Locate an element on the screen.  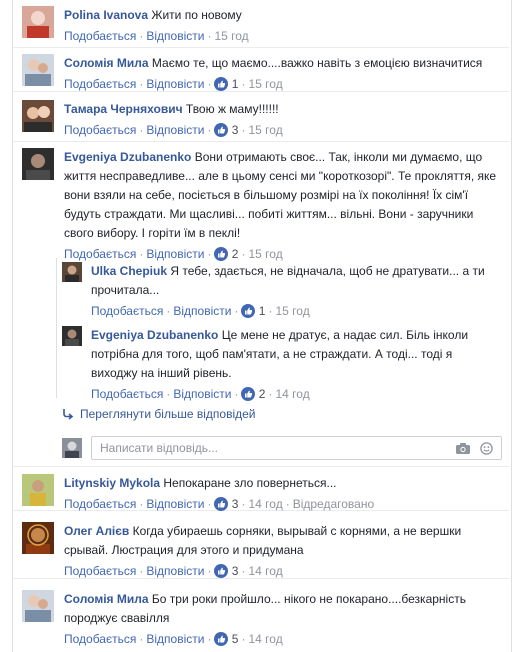
reply-thread-line is located at coordinates (56, 328).